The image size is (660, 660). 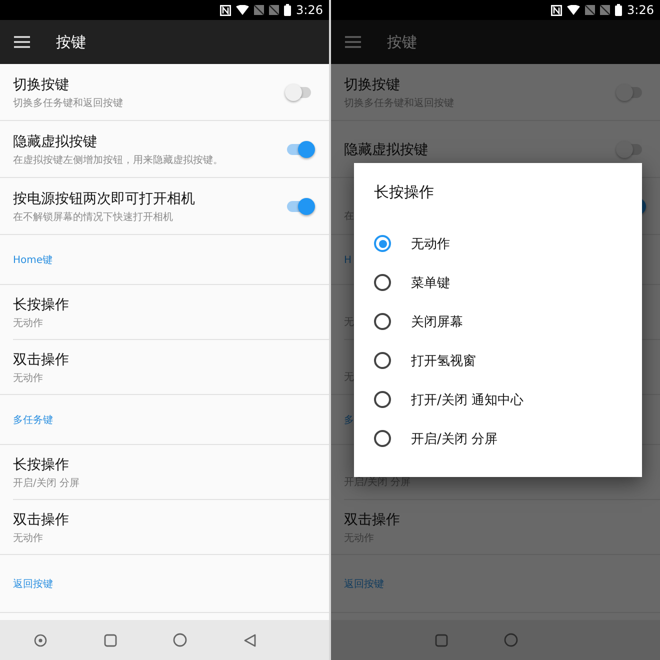 I want to click on section-header: H, so click(x=348, y=260).